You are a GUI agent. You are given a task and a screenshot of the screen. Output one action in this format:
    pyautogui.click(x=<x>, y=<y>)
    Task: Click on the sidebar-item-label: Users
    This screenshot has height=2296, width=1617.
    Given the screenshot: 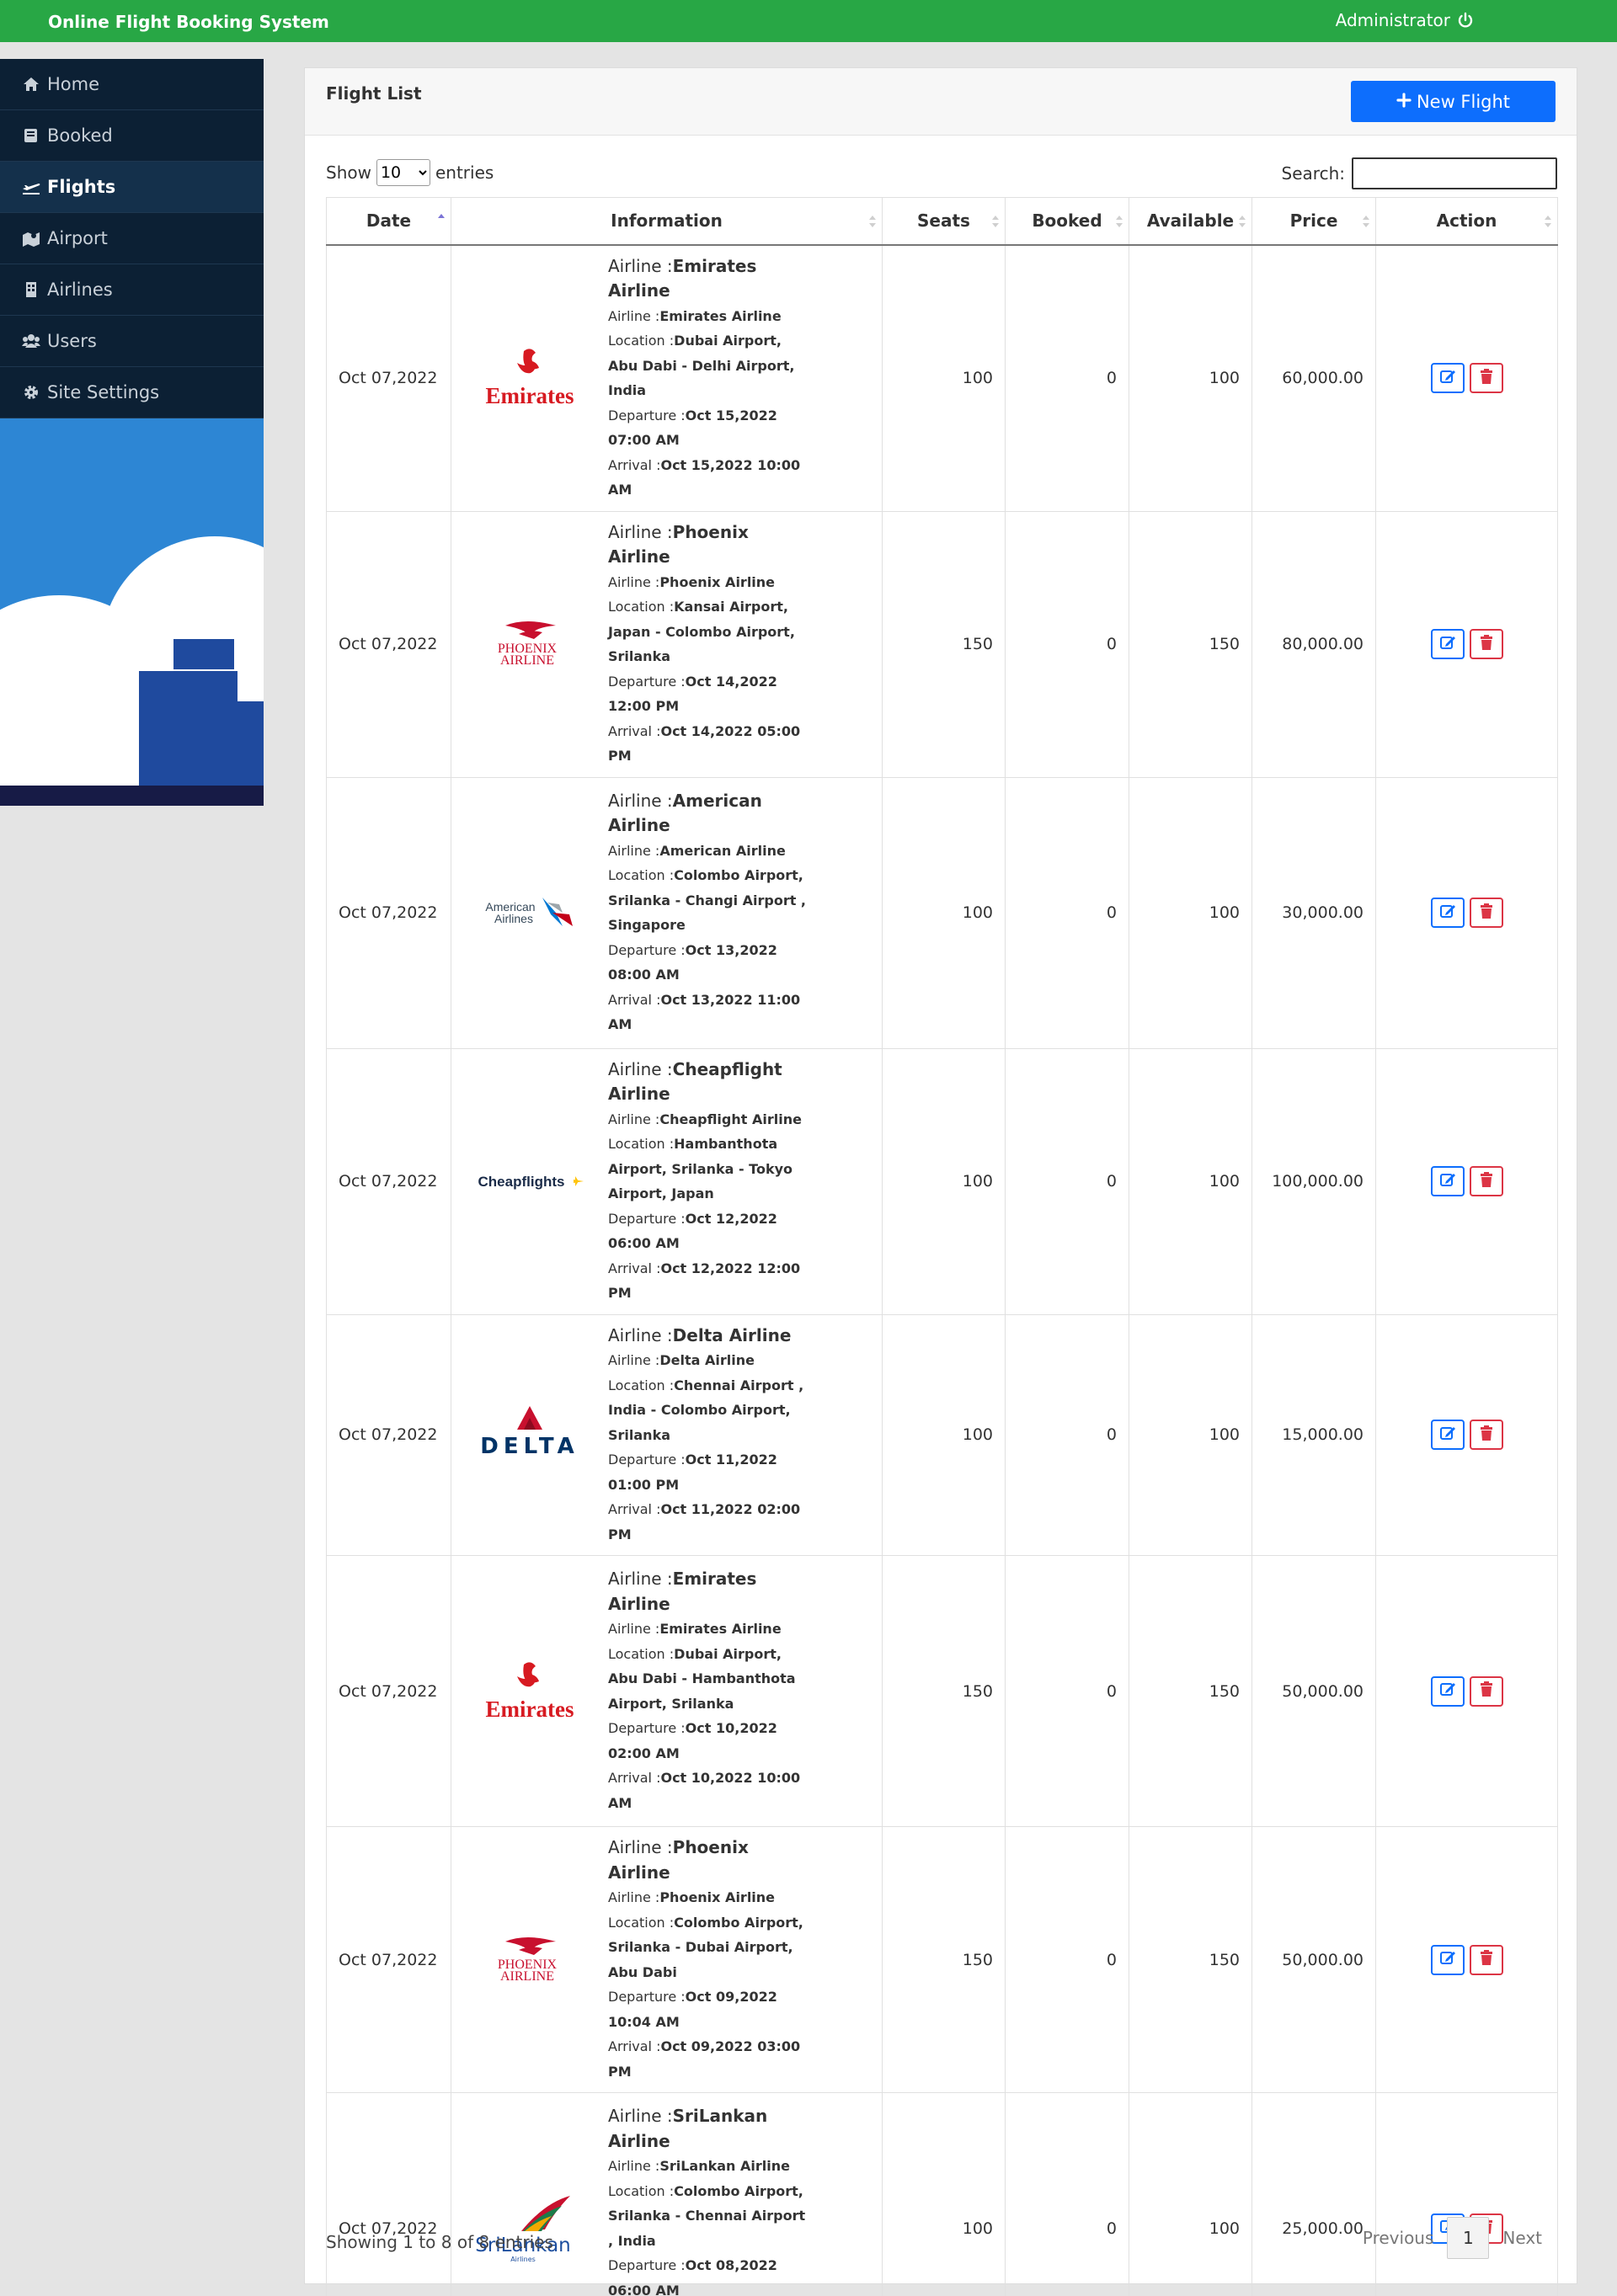 What is the action you would take?
    pyautogui.click(x=72, y=341)
    